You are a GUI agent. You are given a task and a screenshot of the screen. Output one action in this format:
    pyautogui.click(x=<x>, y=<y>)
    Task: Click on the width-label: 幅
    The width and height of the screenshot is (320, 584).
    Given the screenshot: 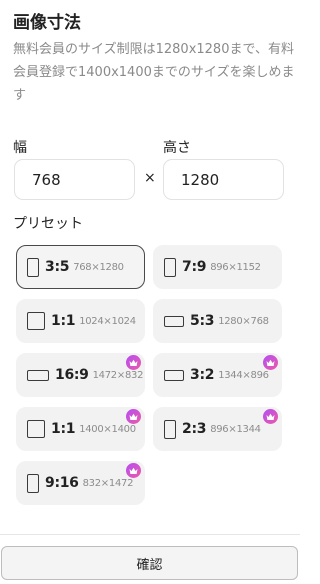 What is the action you would take?
    pyautogui.click(x=20, y=148)
    